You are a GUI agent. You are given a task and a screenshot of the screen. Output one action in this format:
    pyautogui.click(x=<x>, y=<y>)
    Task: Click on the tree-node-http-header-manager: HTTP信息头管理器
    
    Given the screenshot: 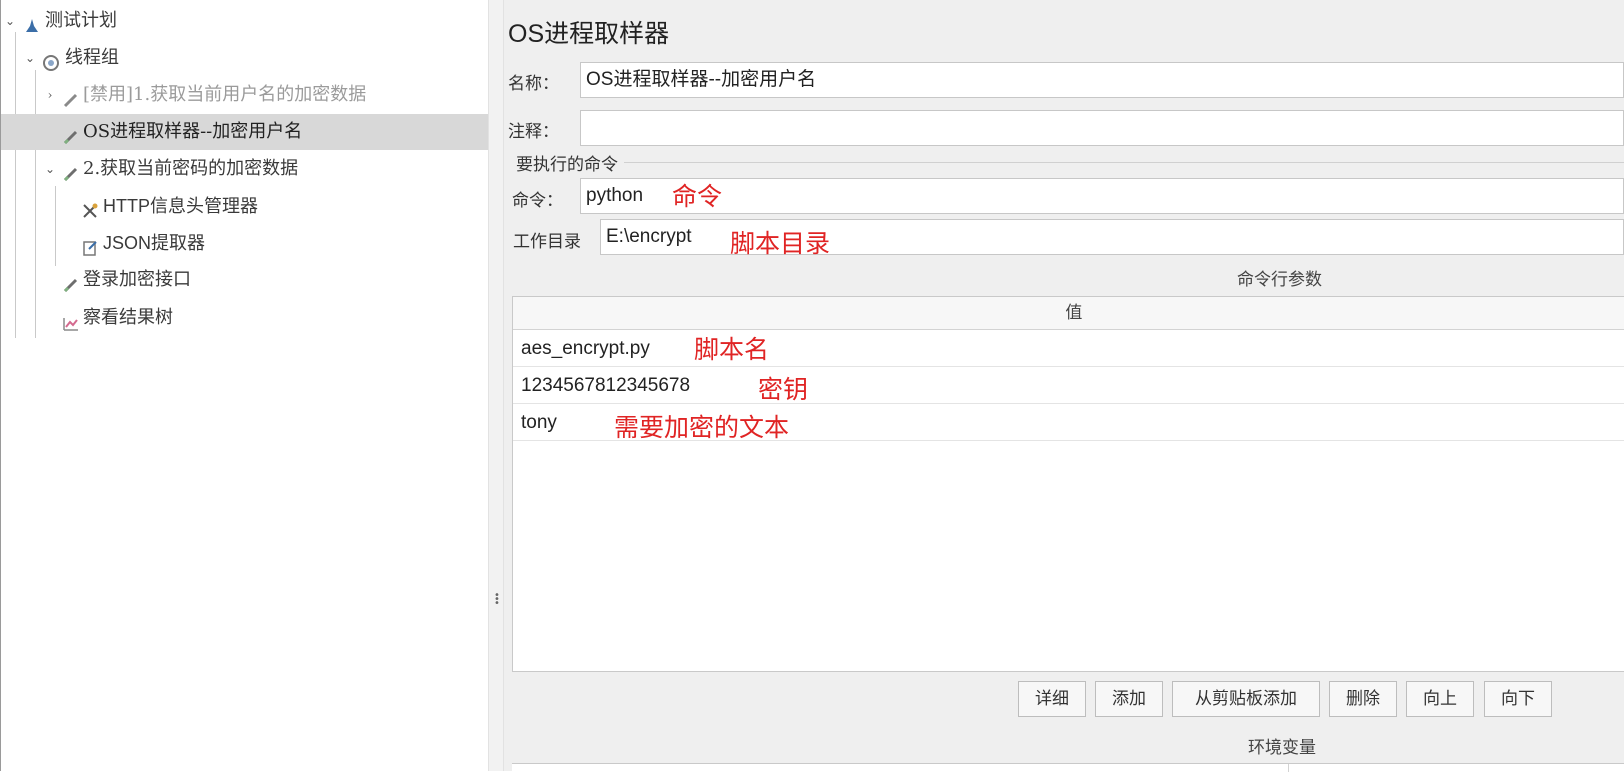 What is the action you would take?
    pyautogui.click(x=244, y=206)
    